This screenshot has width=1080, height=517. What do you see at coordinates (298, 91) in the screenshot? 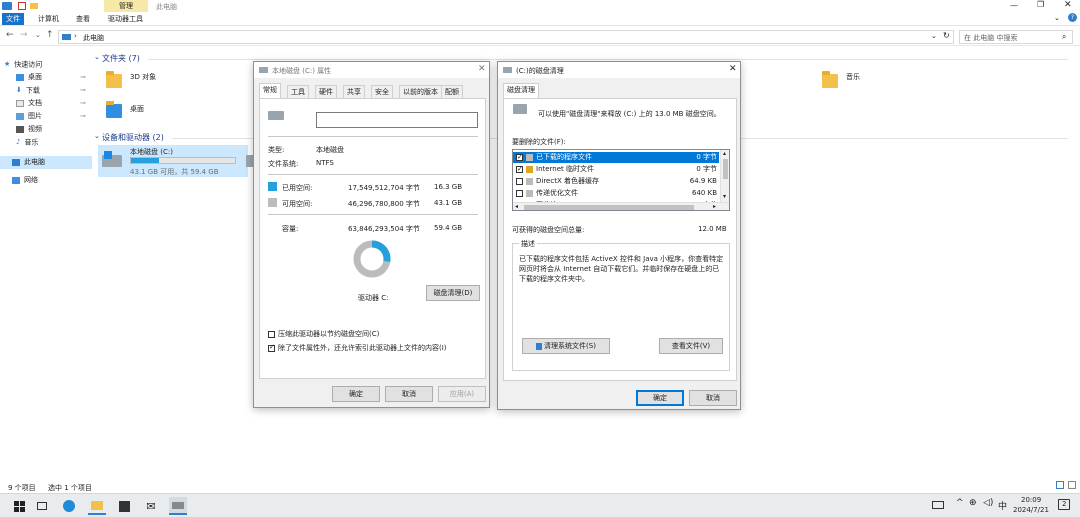
I see `tab-tools: 工具` at bounding box center [298, 91].